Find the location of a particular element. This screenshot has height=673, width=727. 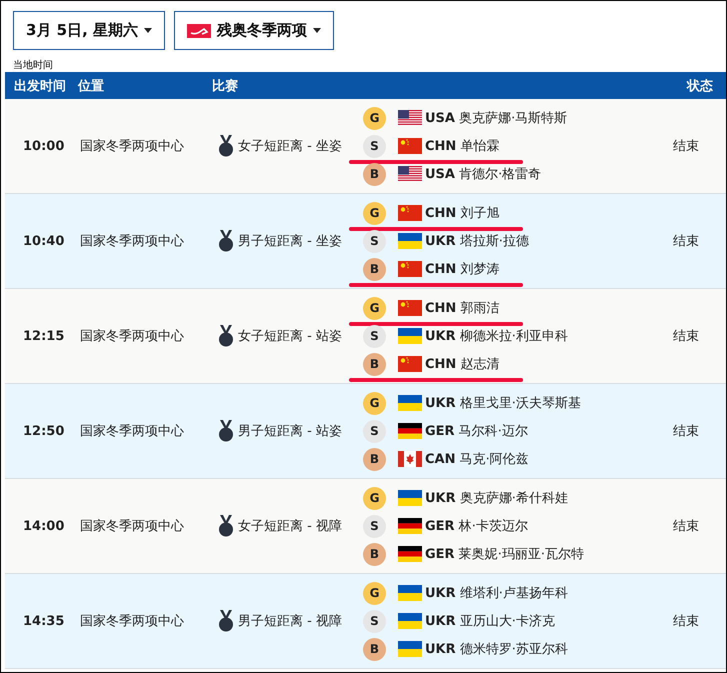

athlete-name: CHN 赵志清 is located at coordinates (462, 364).